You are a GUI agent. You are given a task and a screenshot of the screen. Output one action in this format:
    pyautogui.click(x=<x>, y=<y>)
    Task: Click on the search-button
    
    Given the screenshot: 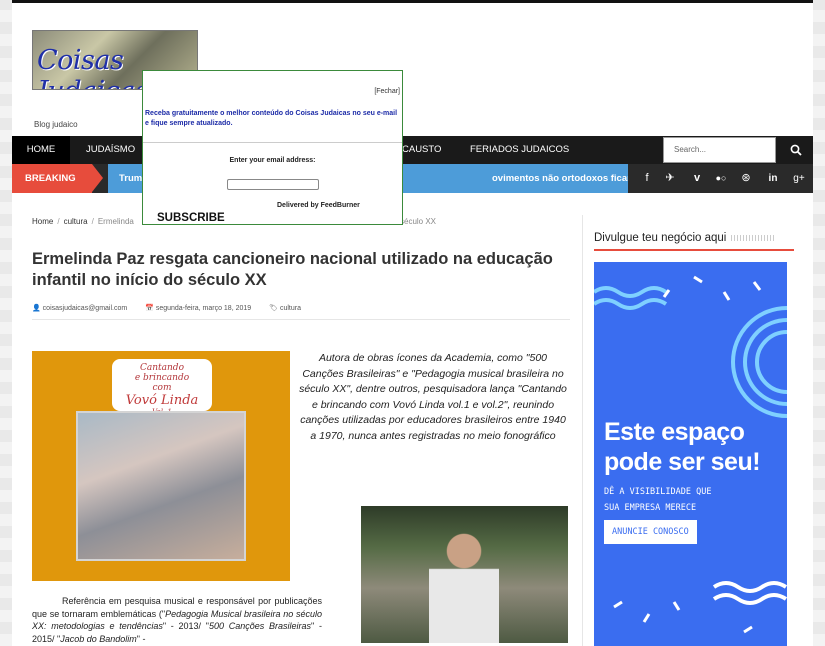 What is the action you would take?
    pyautogui.click(x=795, y=150)
    